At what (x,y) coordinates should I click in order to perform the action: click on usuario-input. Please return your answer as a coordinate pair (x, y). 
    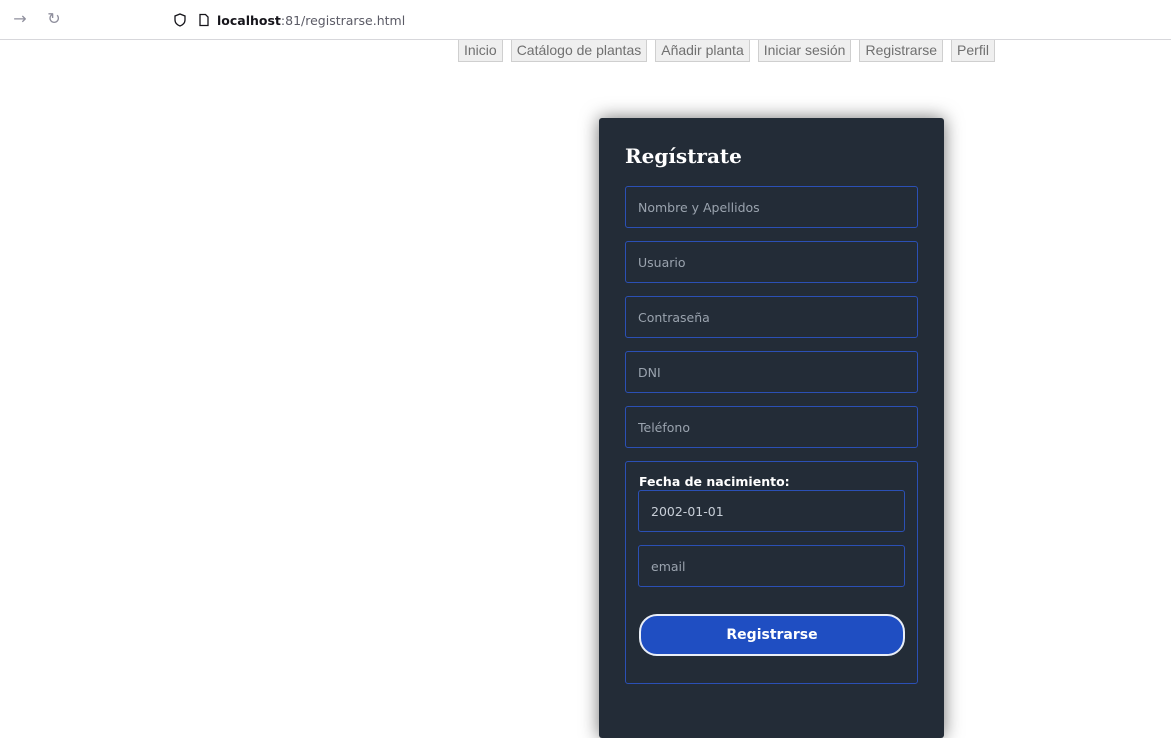
    Looking at the image, I should click on (771, 262).